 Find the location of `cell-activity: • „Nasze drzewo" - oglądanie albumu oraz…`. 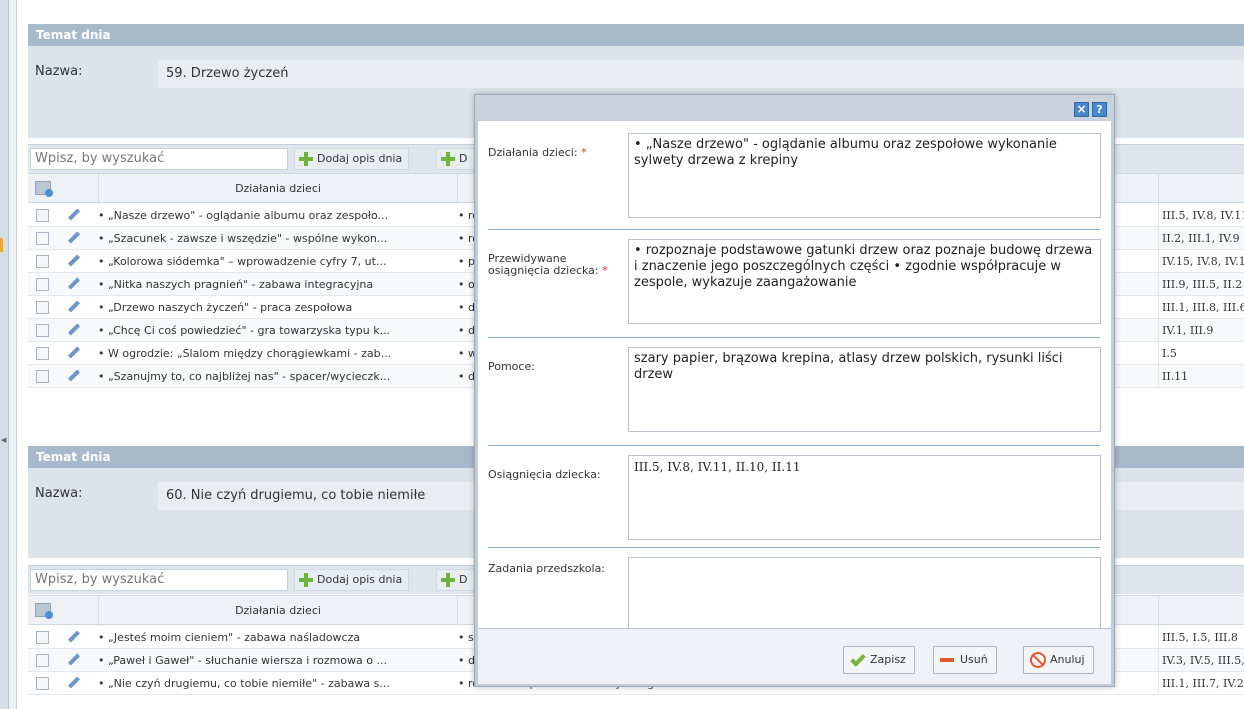

cell-activity: • „Nasze drzewo" - oglądanie albumu oraz… is located at coordinates (243, 215).